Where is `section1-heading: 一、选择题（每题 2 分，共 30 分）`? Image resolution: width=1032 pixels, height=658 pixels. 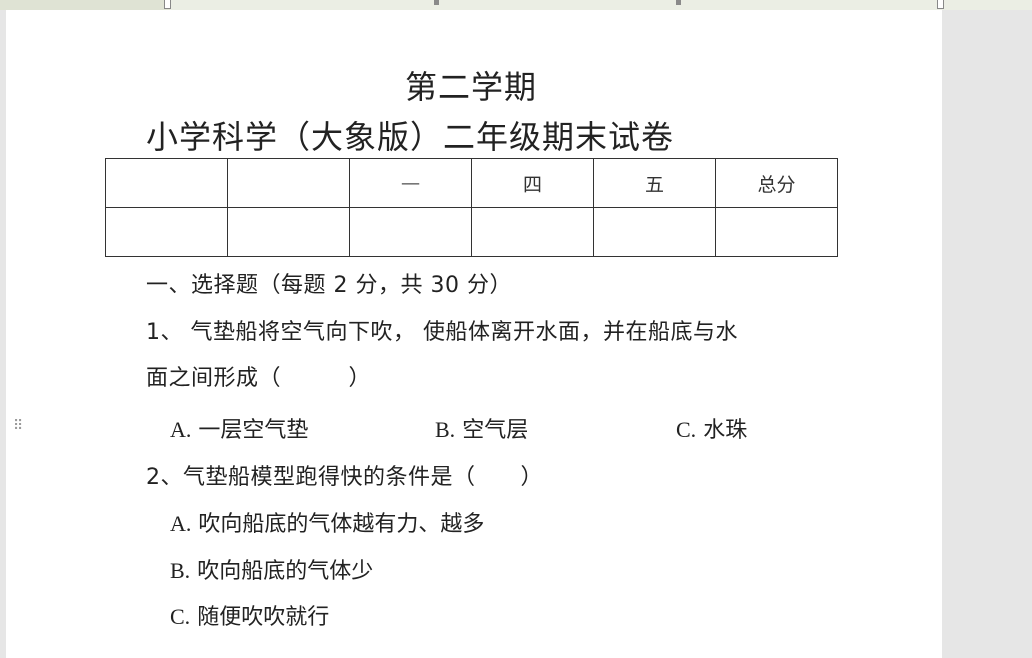 section1-heading: 一、选择题（每题 2 分，共 30 分） is located at coordinates (329, 285).